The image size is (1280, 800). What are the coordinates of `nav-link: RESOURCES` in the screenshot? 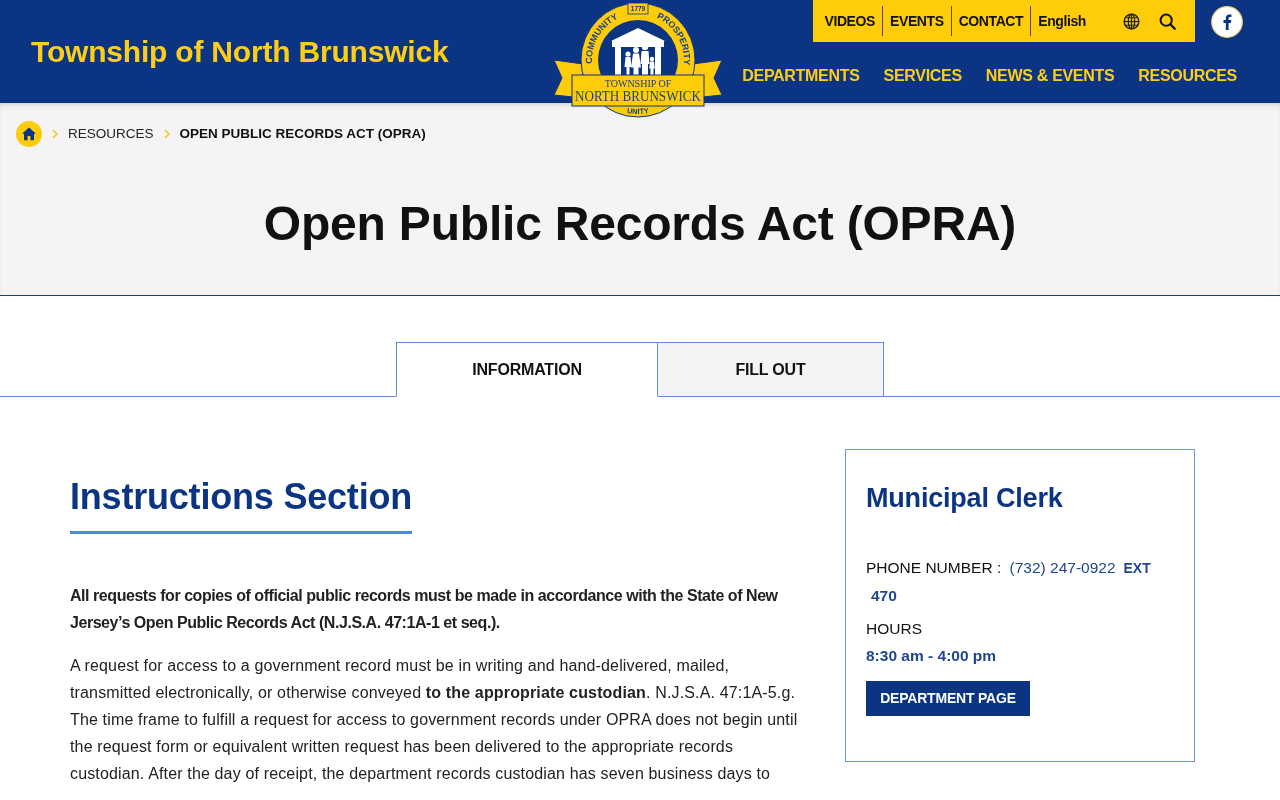 It's located at (1187, 76).